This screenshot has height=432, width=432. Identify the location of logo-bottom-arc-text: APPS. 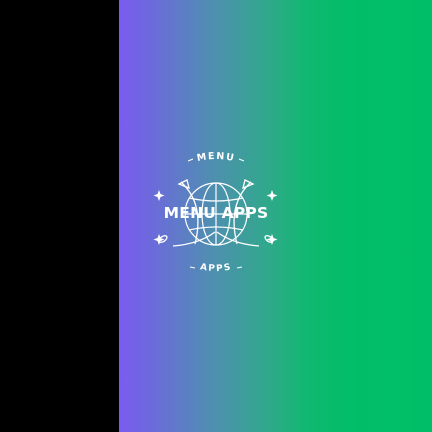
(215, 268).